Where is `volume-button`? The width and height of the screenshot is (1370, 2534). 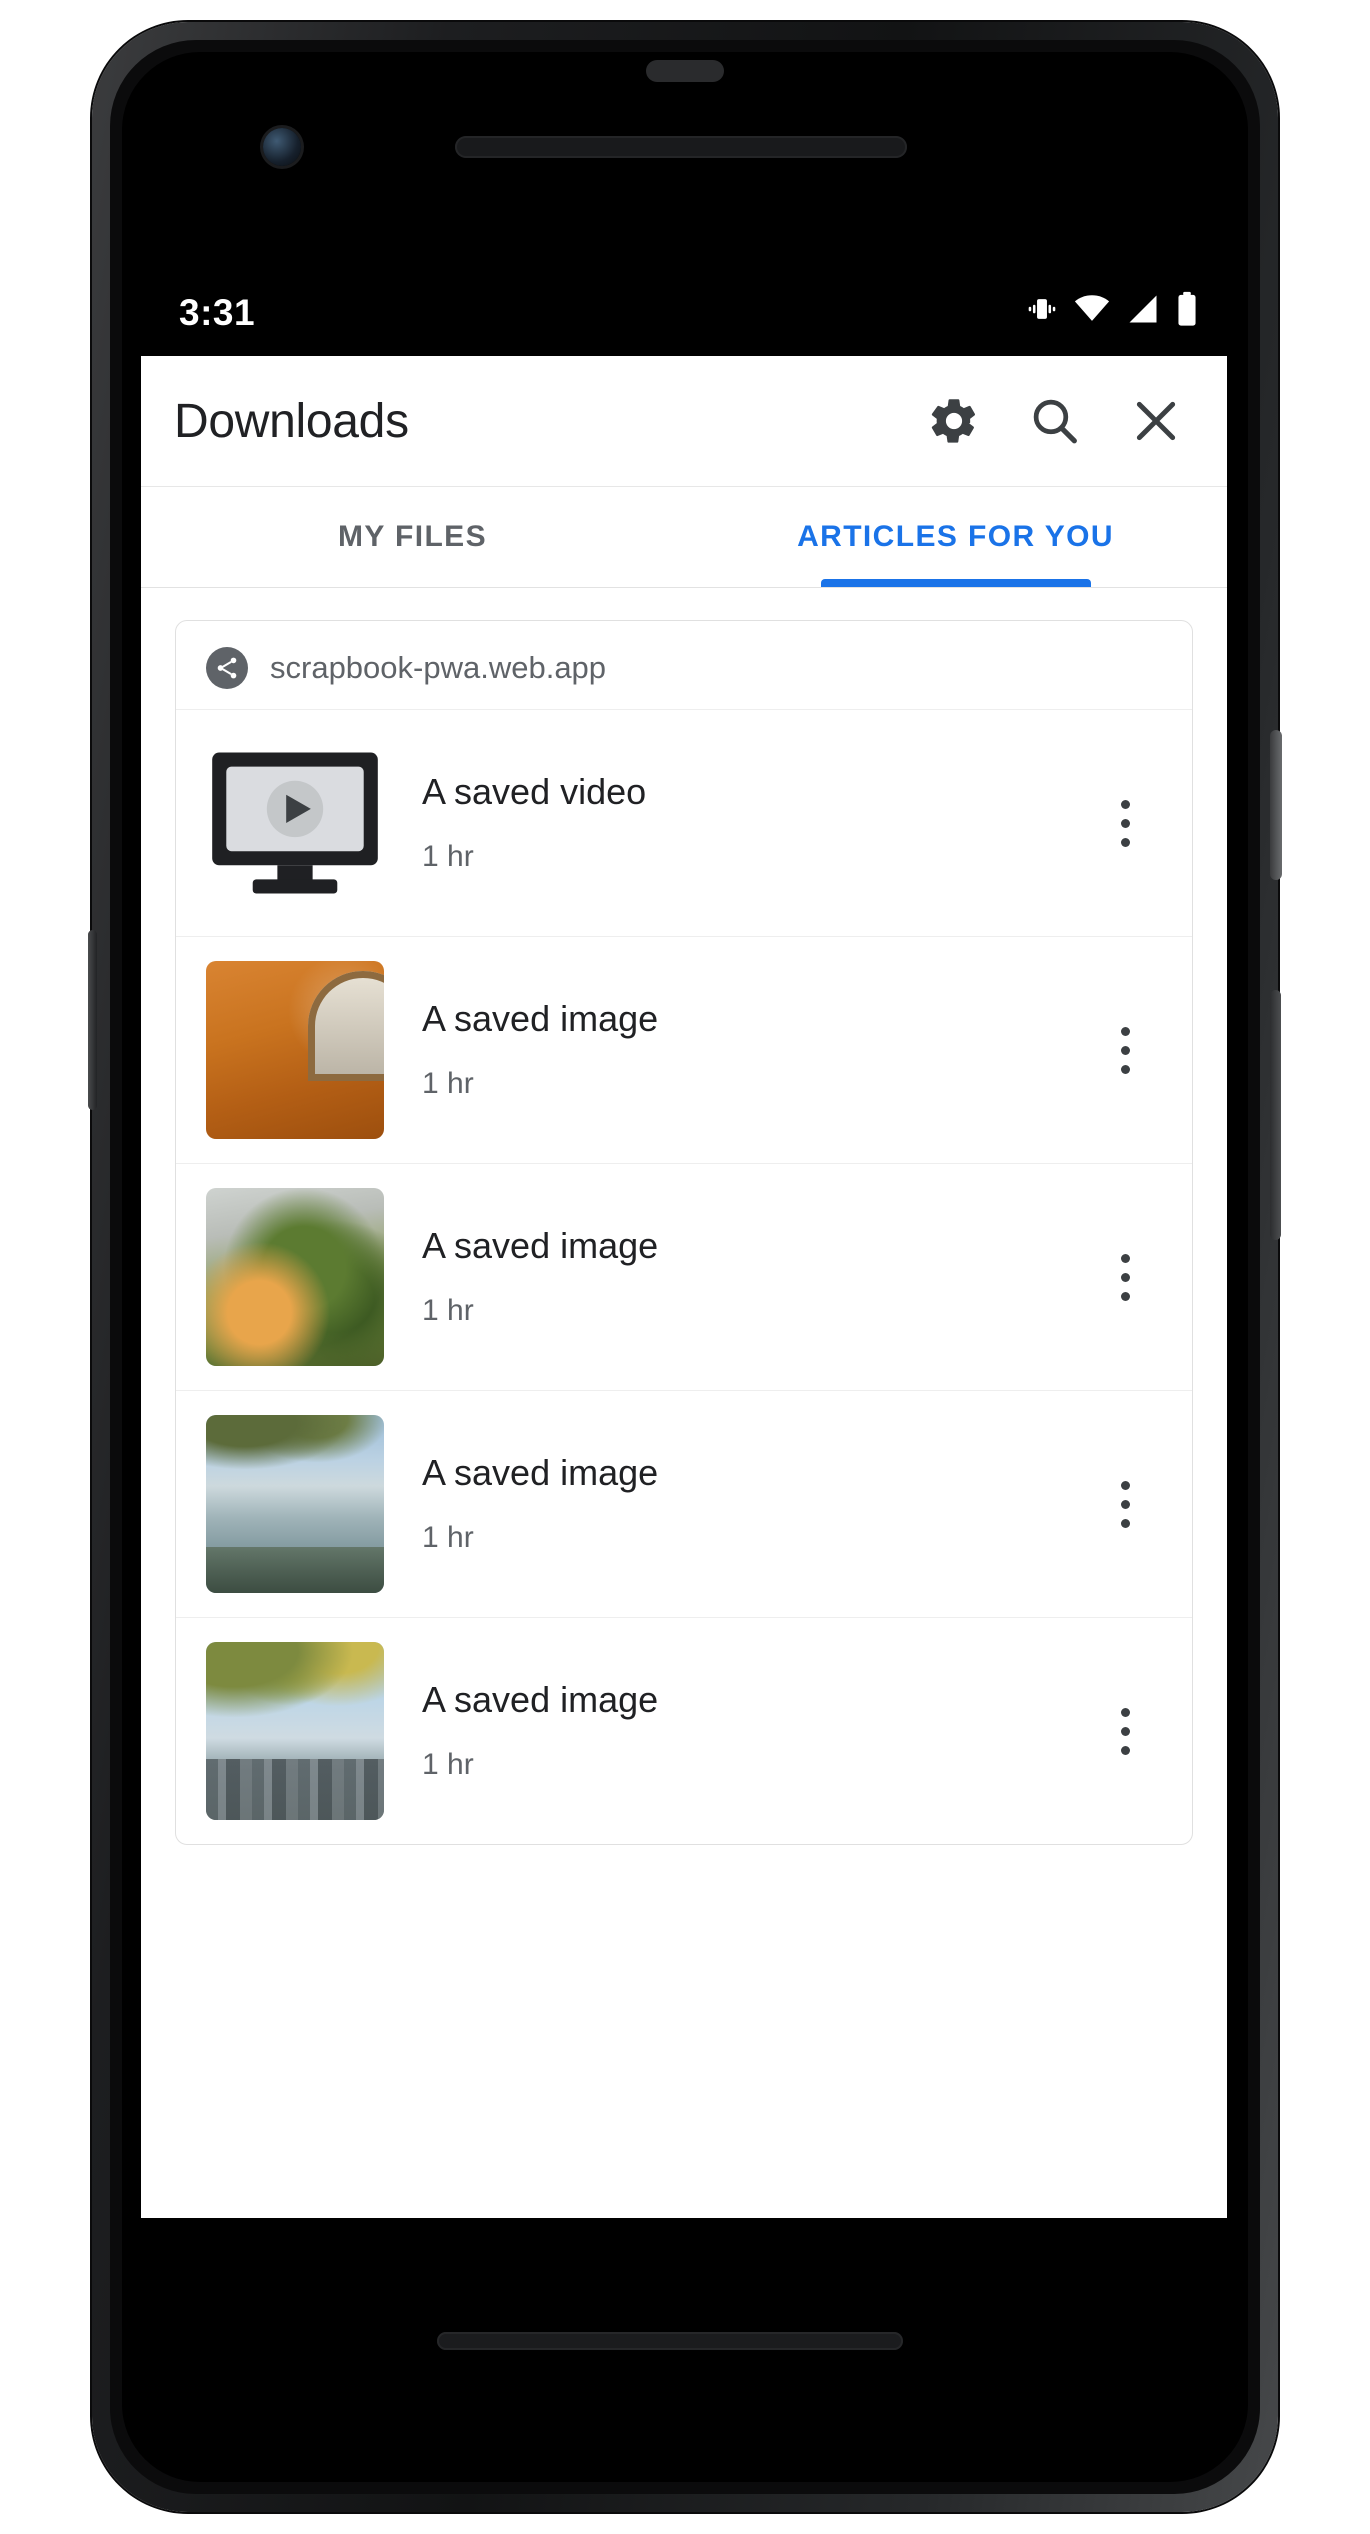 volume-button is located at coordinates (1275, 1115).